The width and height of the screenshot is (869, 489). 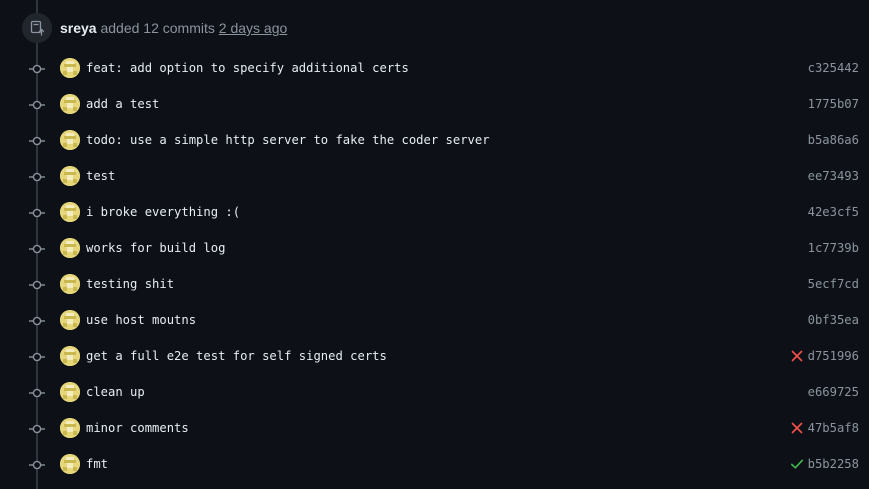 What do you see at coordinates (833, 320) in the screenshot?
I see `commit-sha-link: 0bf35ea` at bounding box center [833, 320].